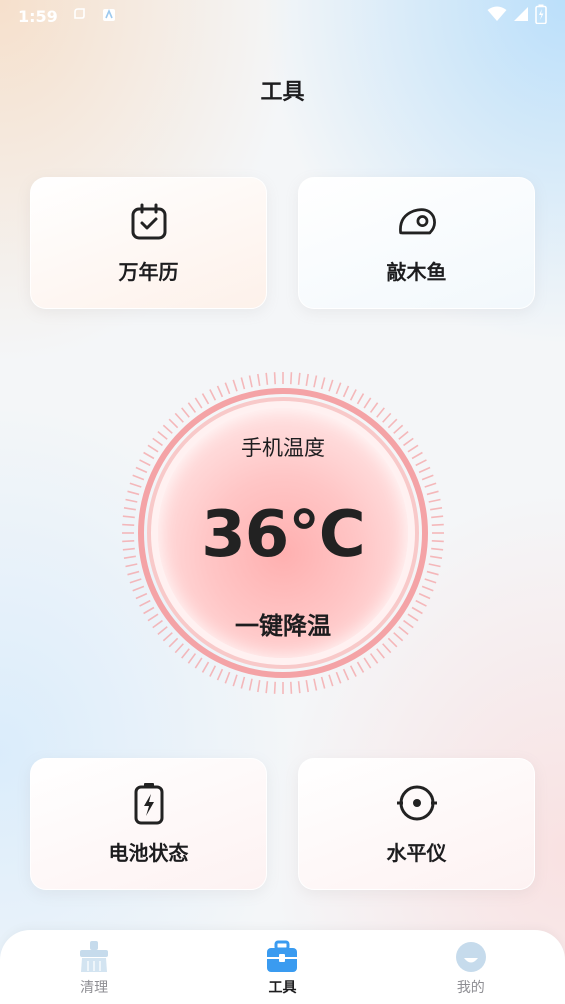 This screenshot has height=1004, width=565. What do you see at coordinates (282, 16) in the screenshot?
I see `status-bar: 1:59` at bounding box center [282, 16].